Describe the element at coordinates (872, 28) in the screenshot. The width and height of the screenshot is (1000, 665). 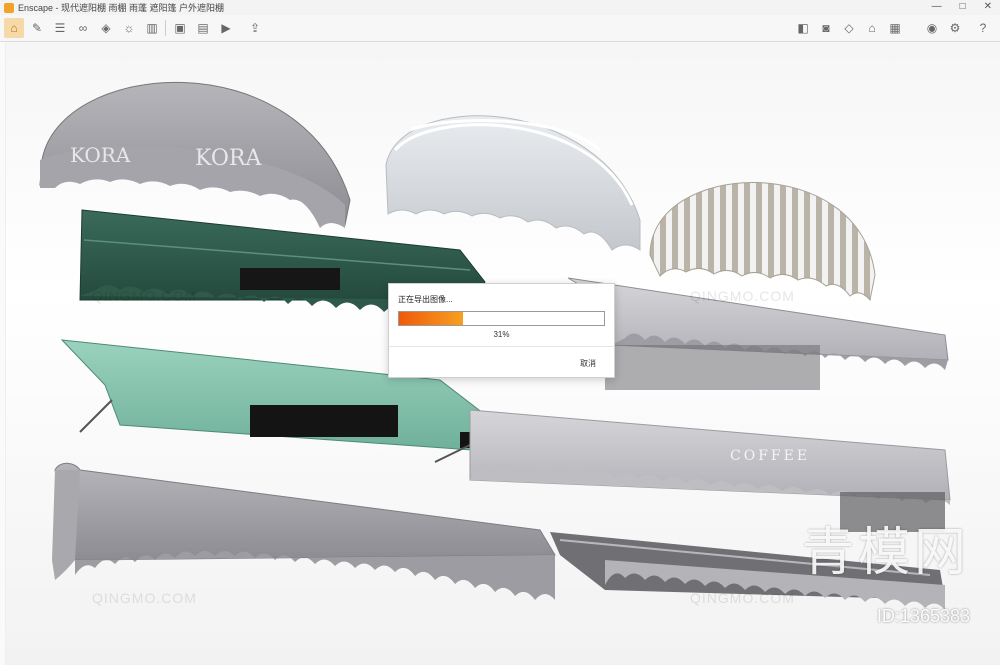
I see `house-icon: ⌂` at that location.